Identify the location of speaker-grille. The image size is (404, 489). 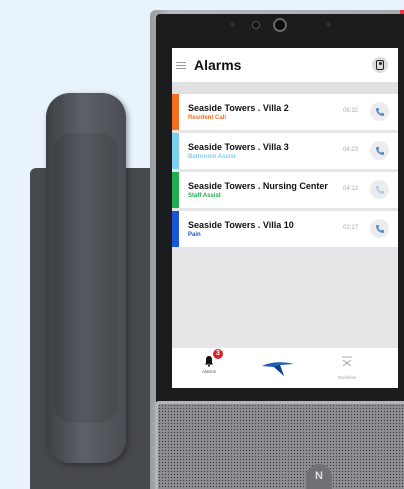
(281, 446).